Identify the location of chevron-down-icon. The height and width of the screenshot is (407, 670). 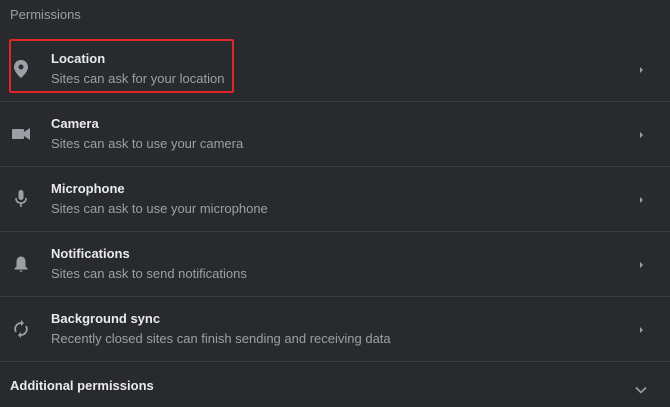
(641, 387).